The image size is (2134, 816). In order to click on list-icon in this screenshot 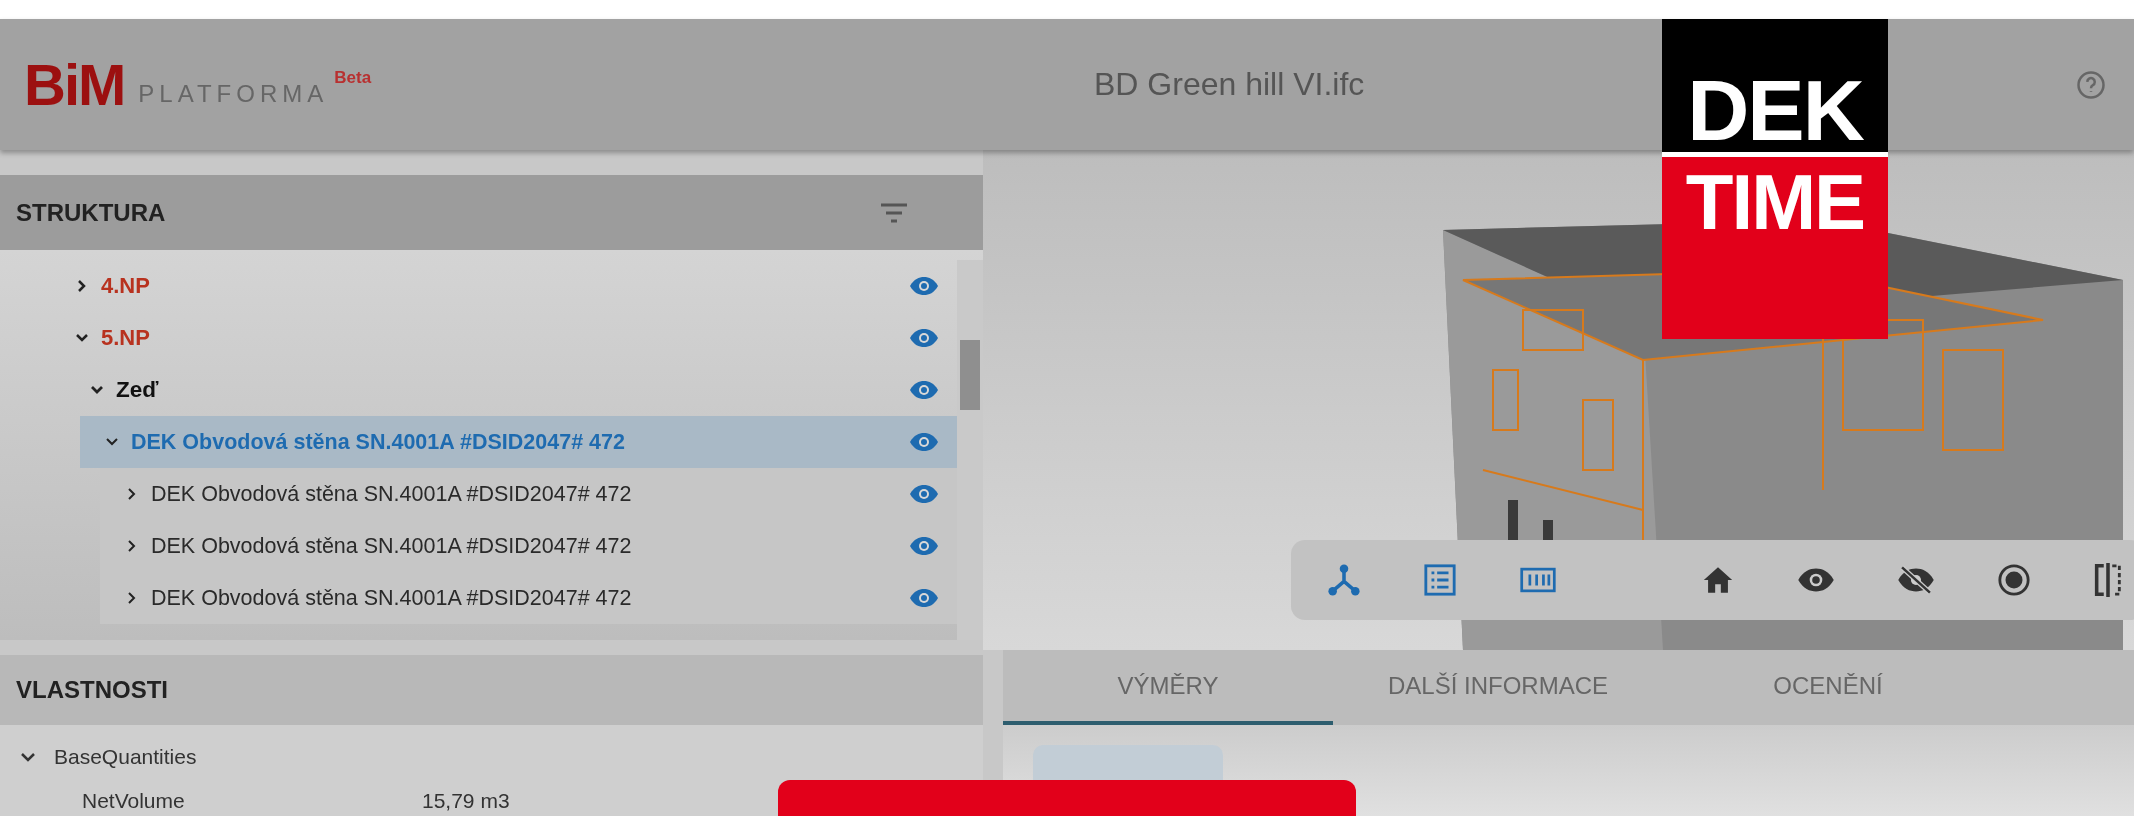, I will do `click(1440, 580)`.